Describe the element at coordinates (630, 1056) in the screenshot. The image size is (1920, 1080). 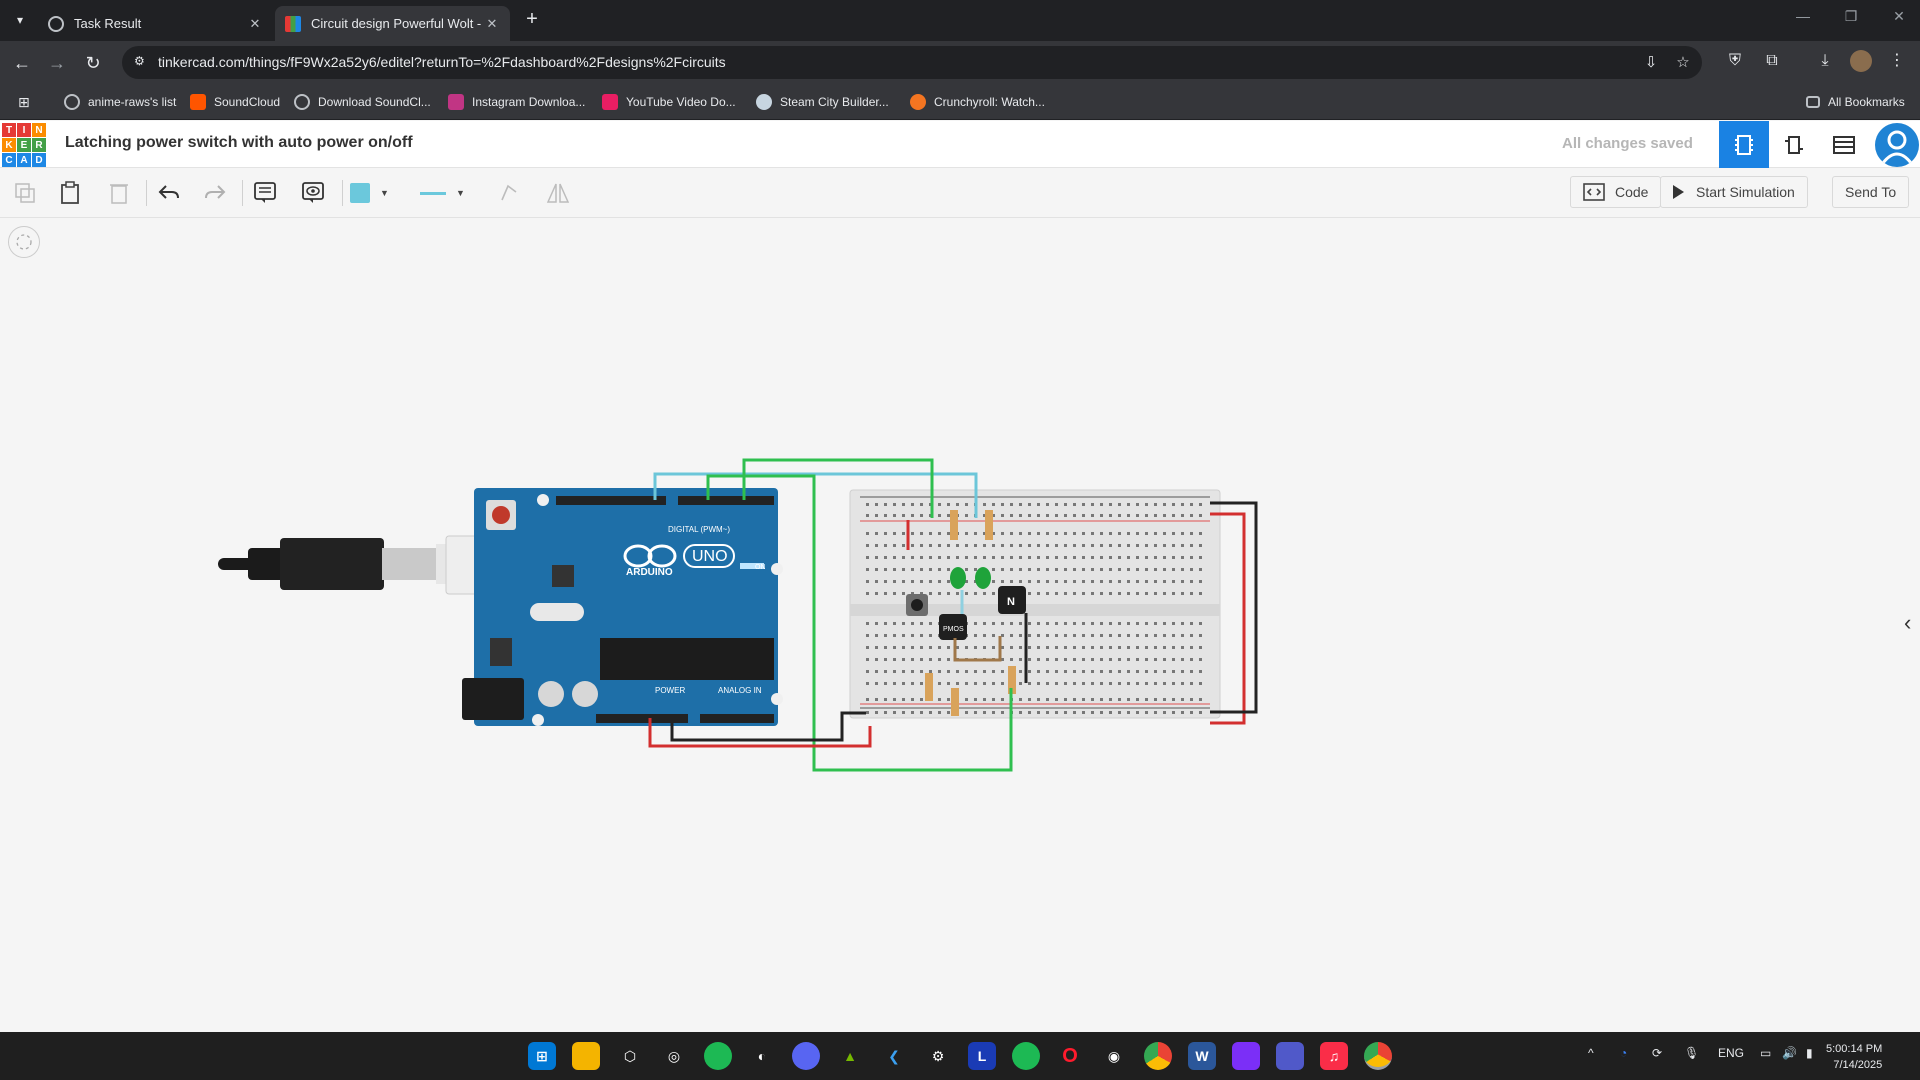
I see `cube-app-icon: ⬡` at that location.